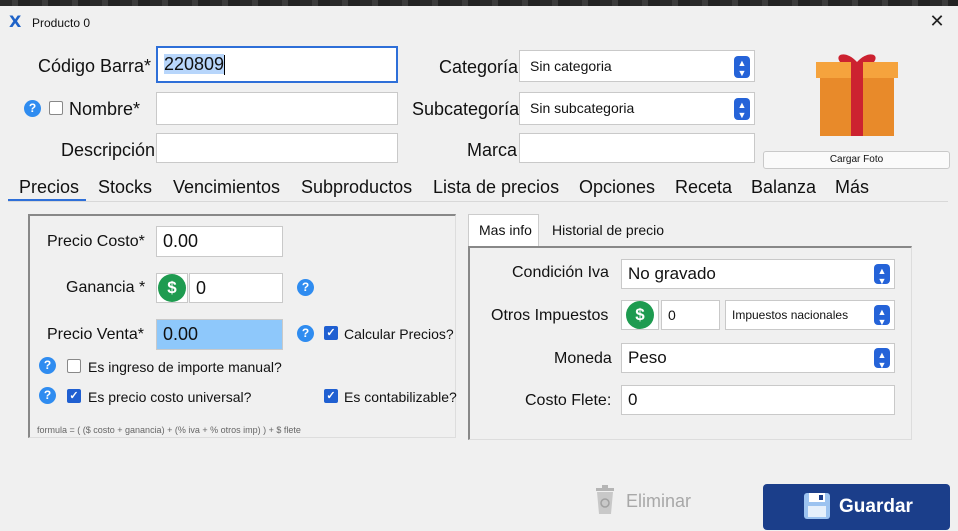 The image size is (958, 531). What do you see at coordinates (637, 148) in the screenshot?
I see `marca-input` at bounding box center [637, 148].